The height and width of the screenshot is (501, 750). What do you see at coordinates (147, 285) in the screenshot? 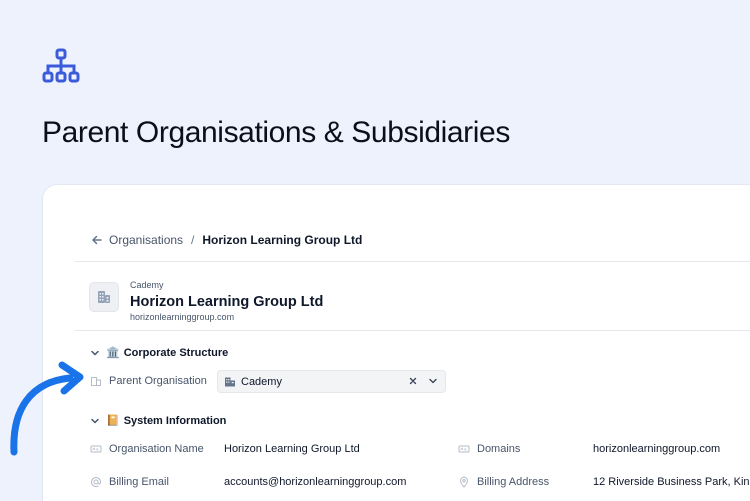
I see `org-parent-label: Cademy` at bounding box center [147, 285].